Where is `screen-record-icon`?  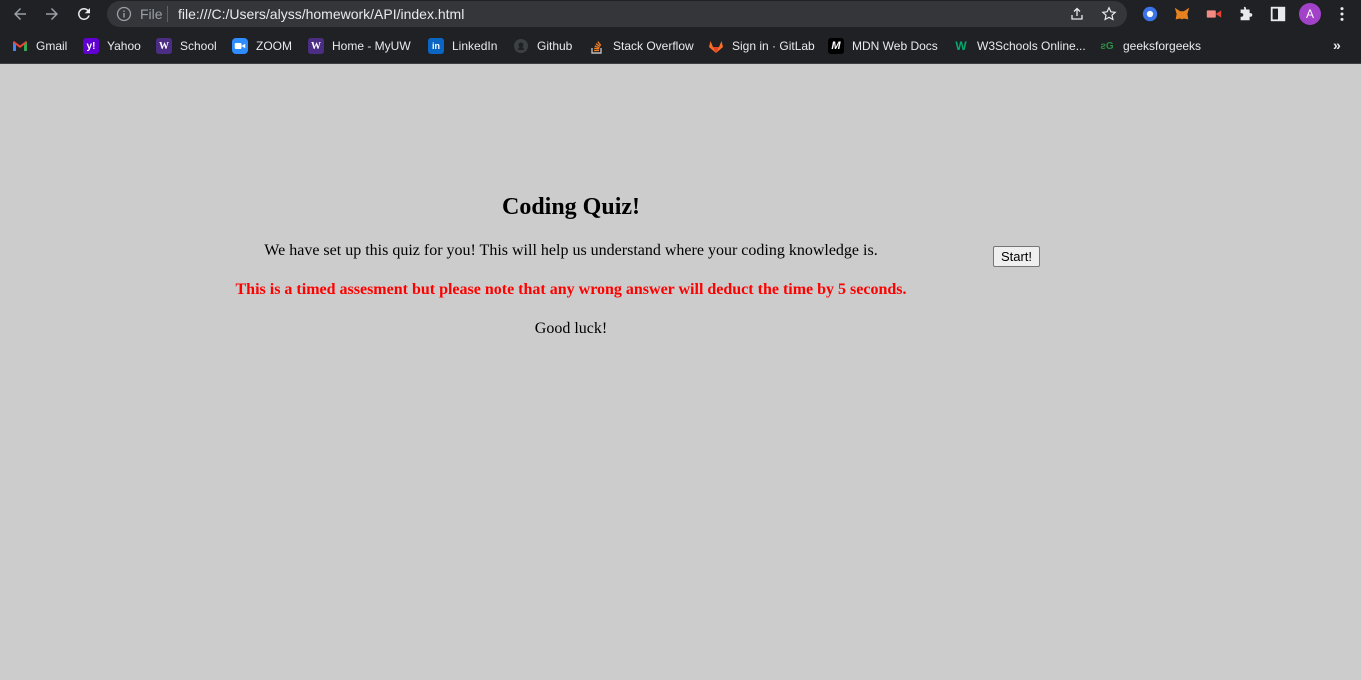
screen-record-icon is located at coordinates (1214, 14).